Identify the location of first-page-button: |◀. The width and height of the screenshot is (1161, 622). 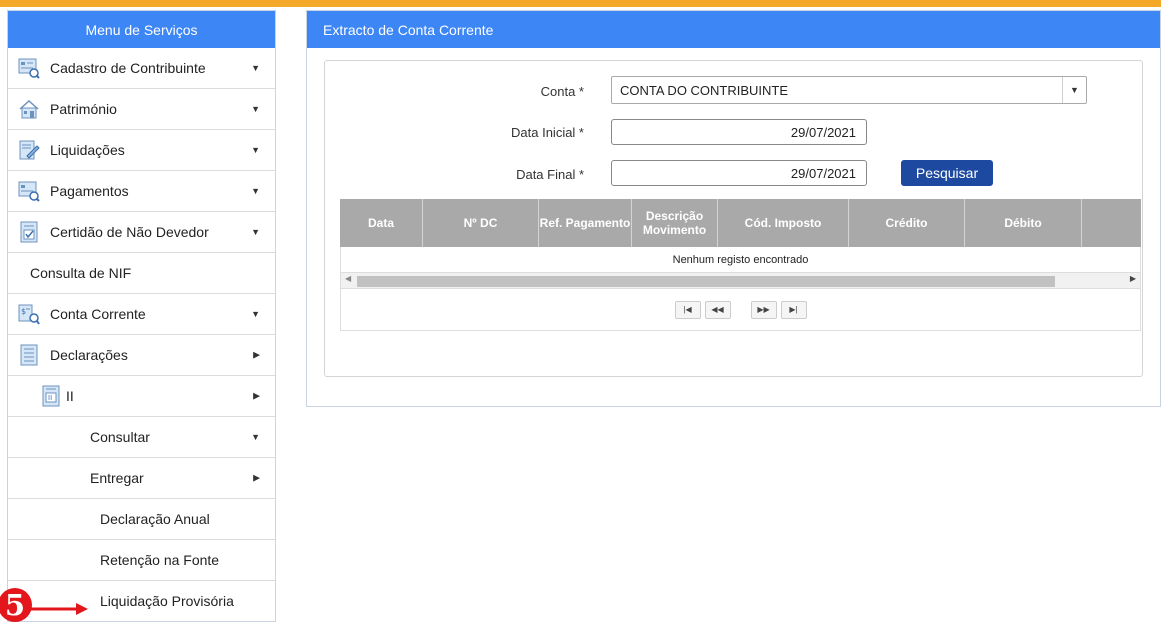
(687, 309).